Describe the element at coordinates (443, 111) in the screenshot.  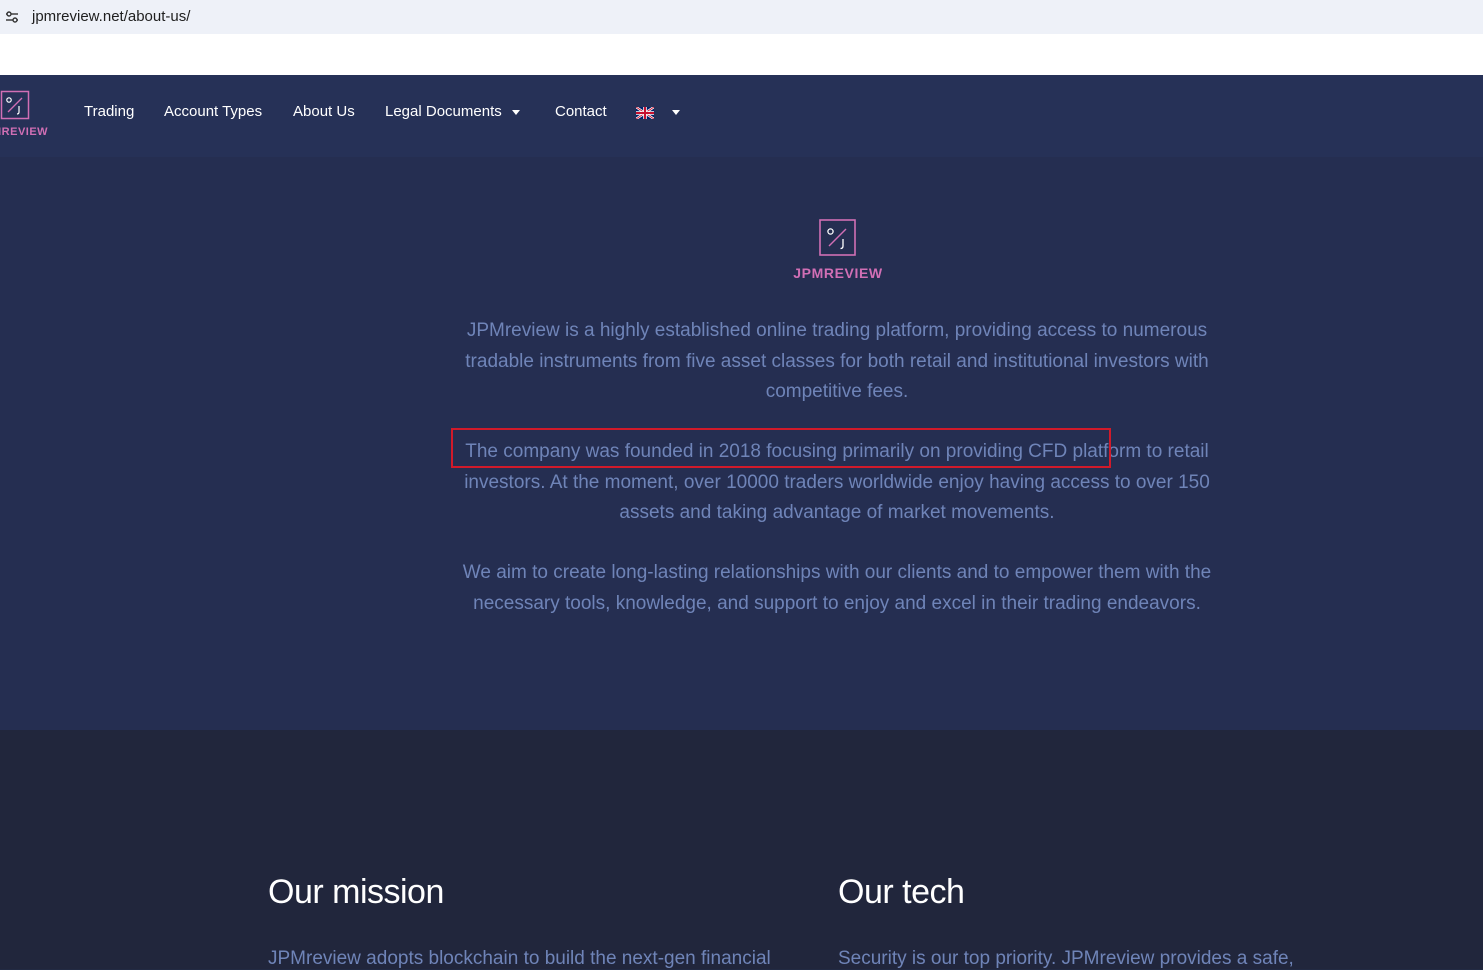
I see `nav-item-legal-documents-label: Legal Documents` at that location.